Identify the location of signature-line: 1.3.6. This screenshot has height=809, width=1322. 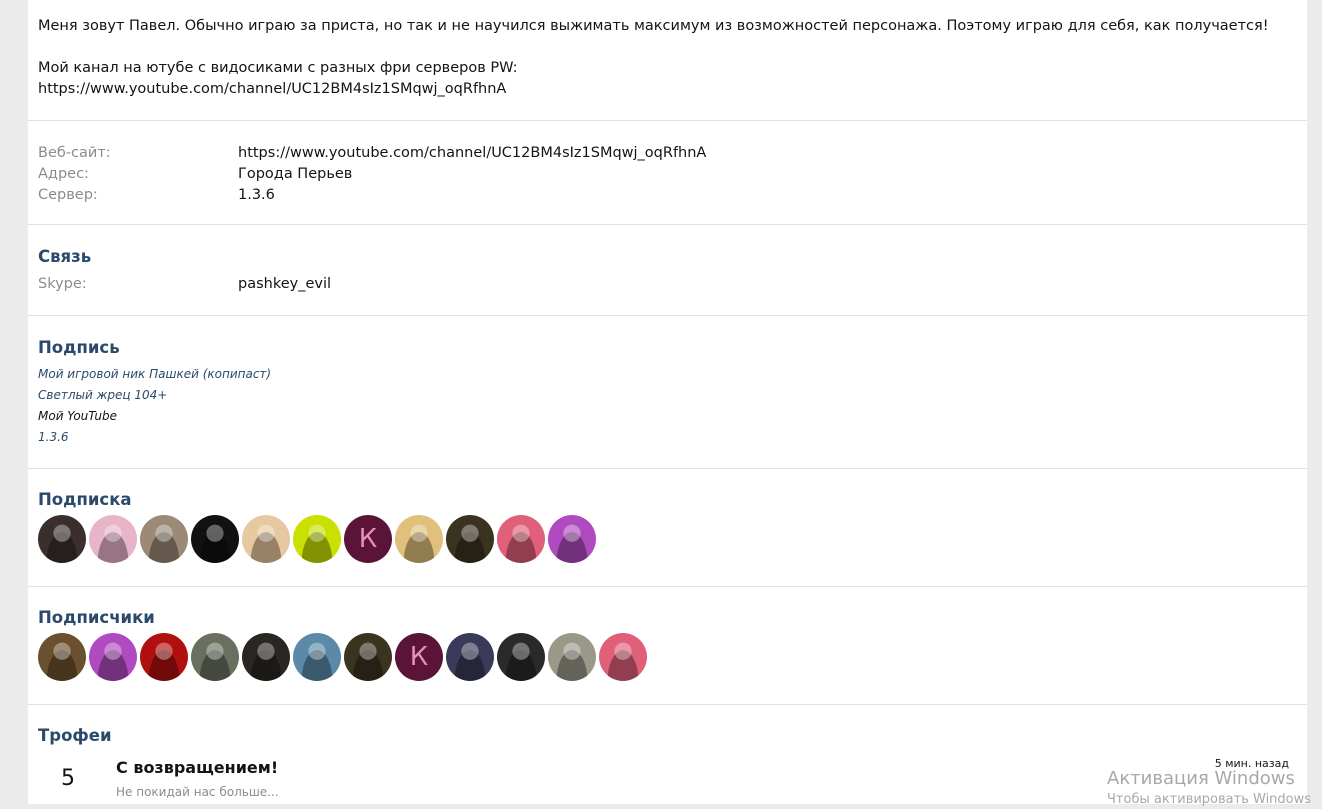
(53, 437).